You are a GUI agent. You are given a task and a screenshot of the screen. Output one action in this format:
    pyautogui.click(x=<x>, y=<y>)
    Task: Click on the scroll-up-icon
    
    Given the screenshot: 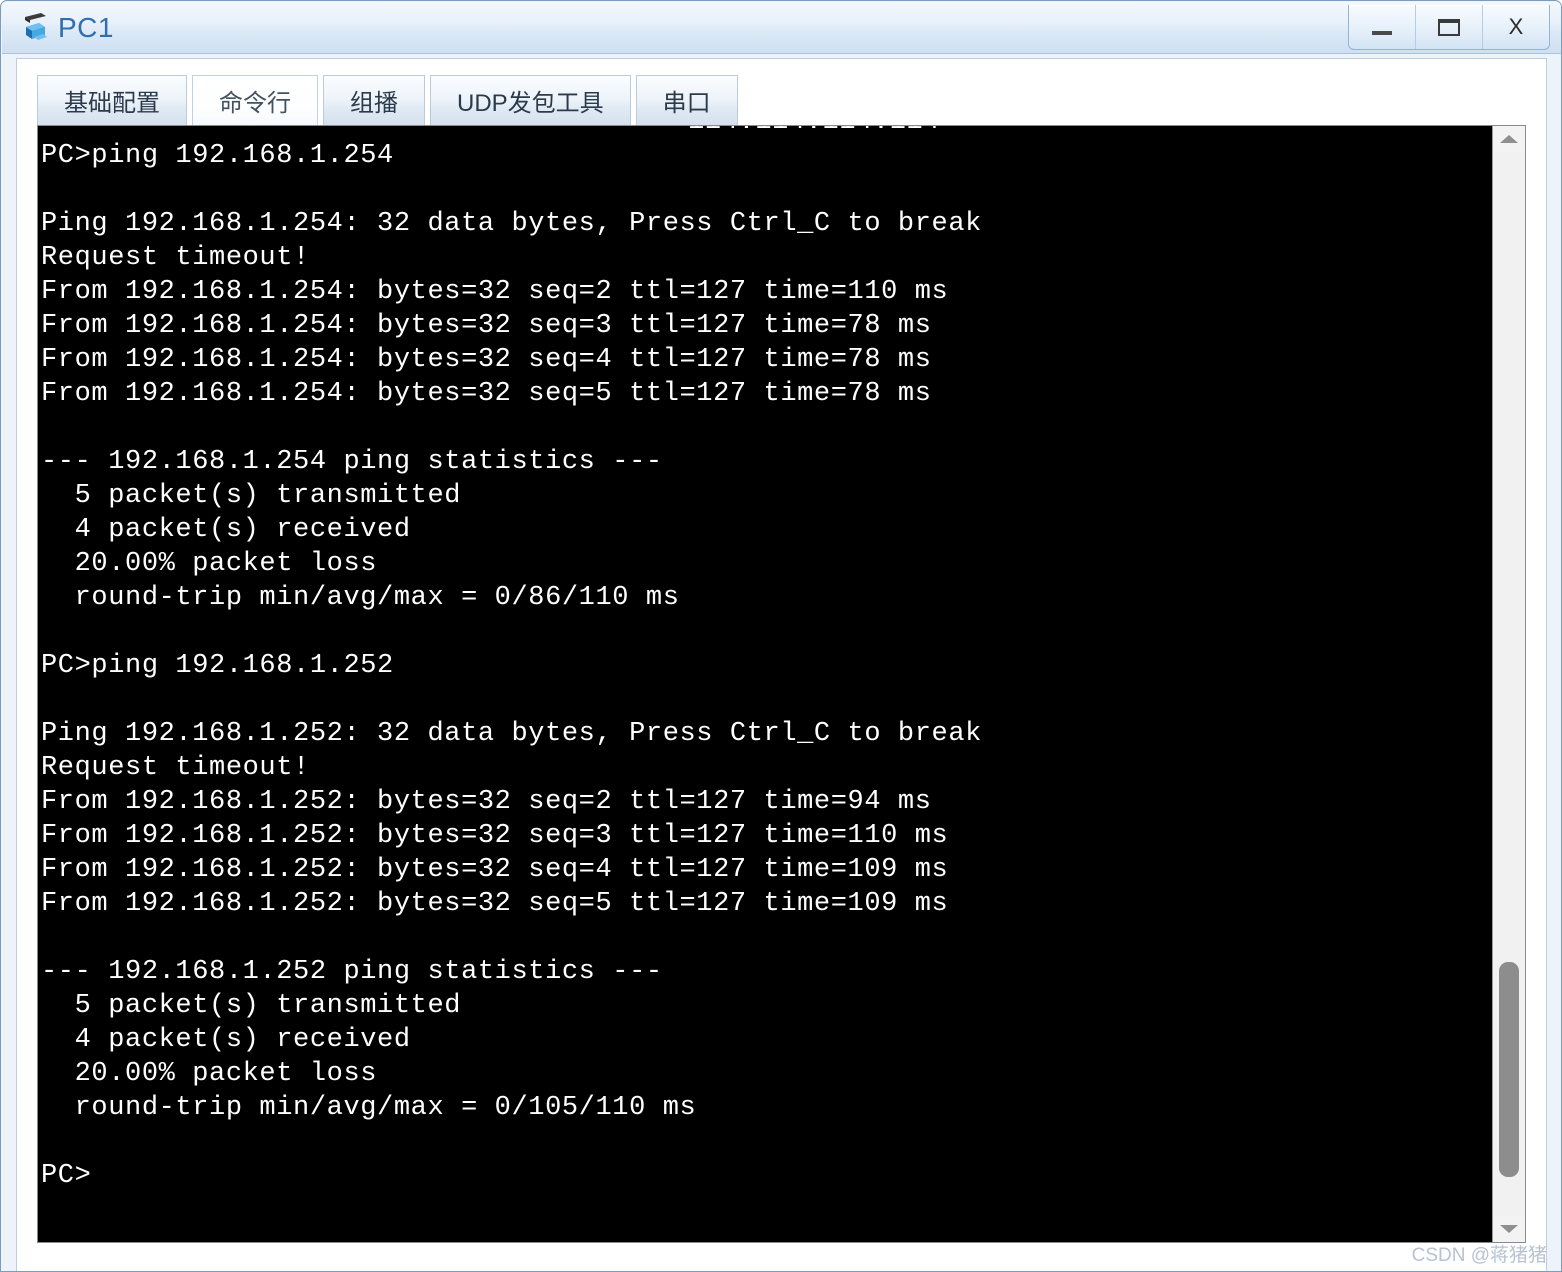 What is the action you would take?
    pyautogui.click(x=1509, y=139)
    